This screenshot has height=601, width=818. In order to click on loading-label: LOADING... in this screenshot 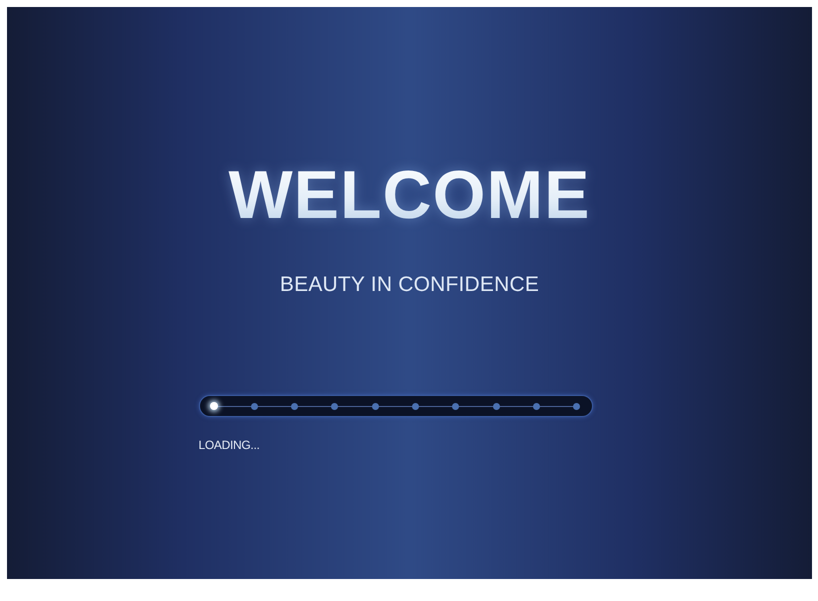, I will do `click(229, 445)`.